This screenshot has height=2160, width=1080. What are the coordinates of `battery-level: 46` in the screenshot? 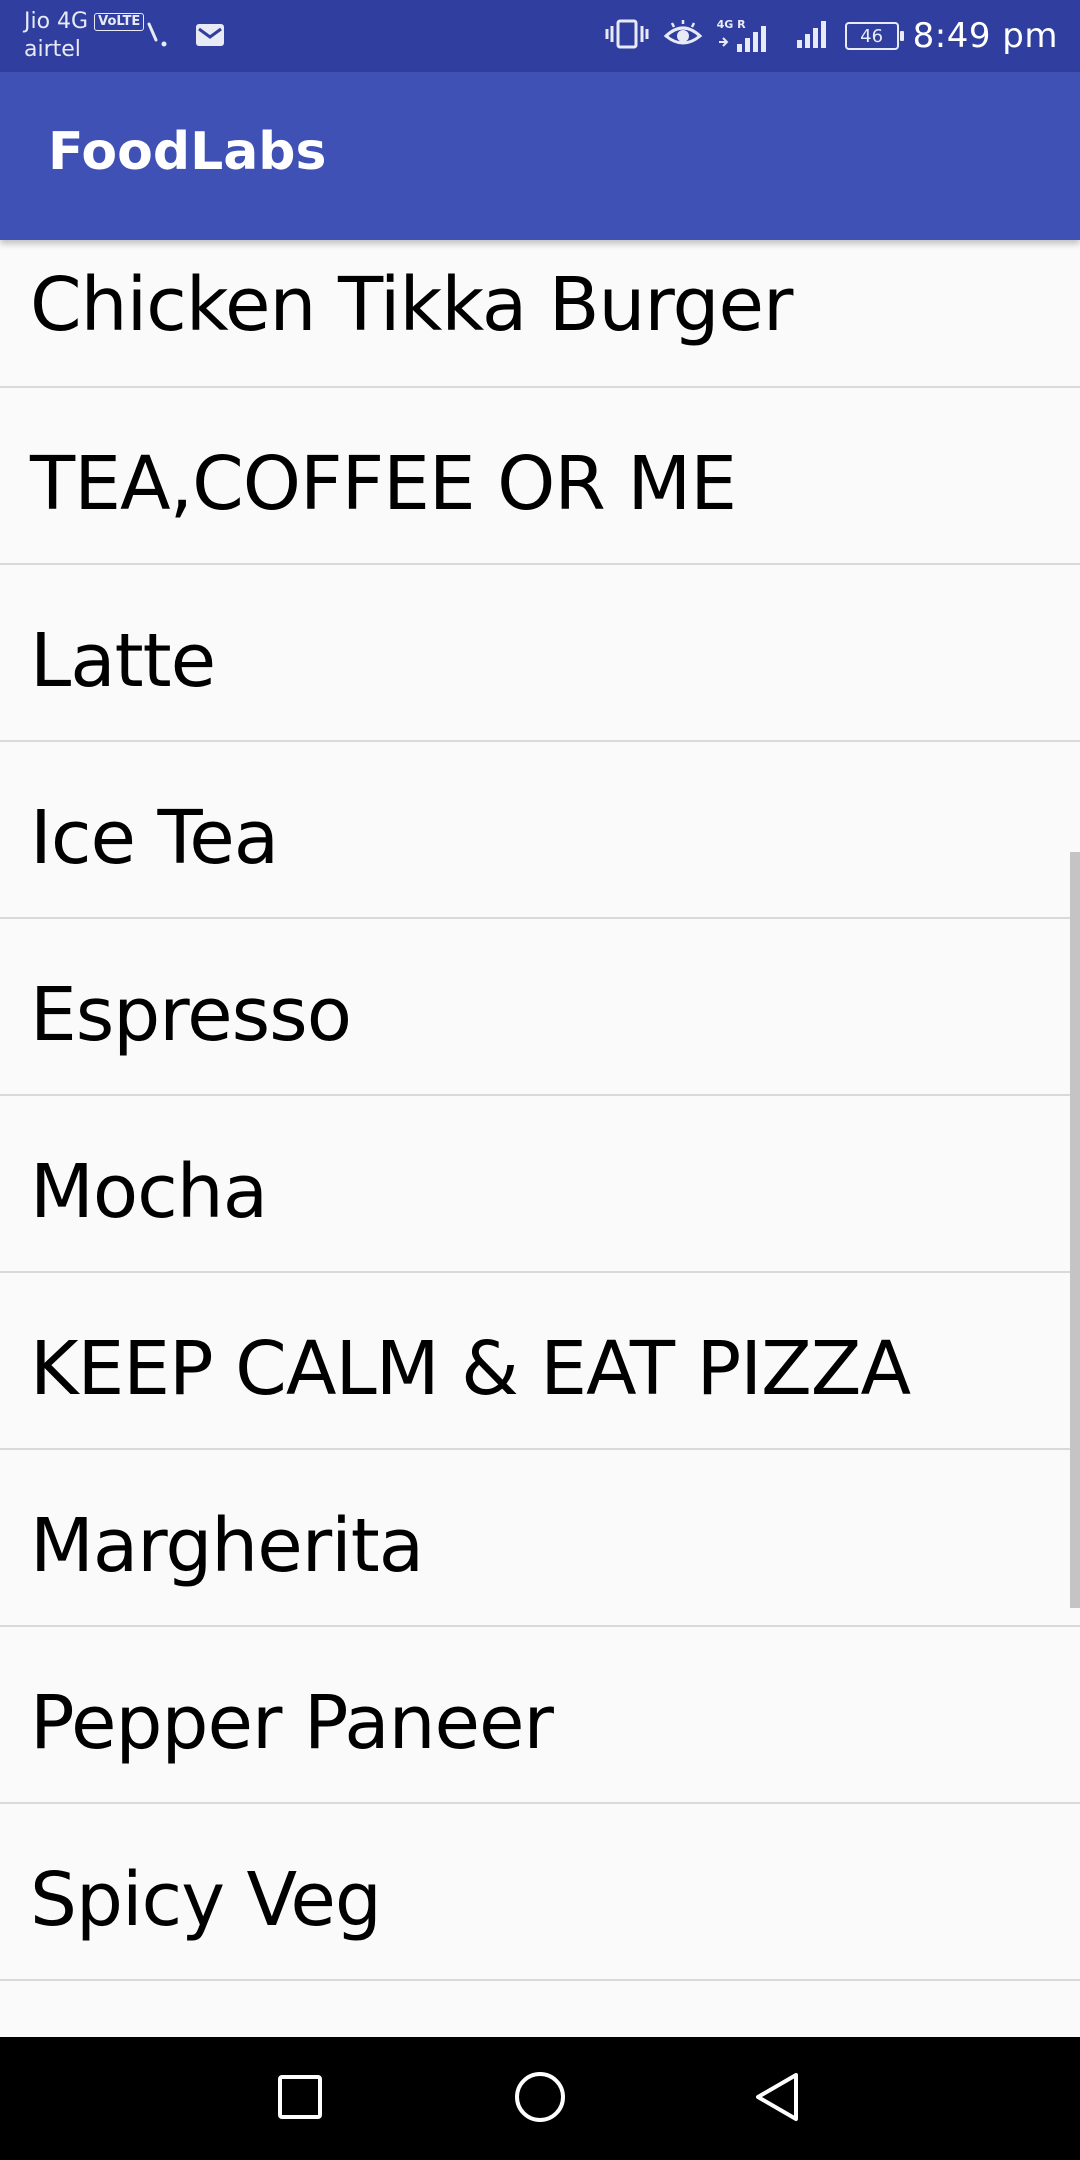 It's located at (872, 36).